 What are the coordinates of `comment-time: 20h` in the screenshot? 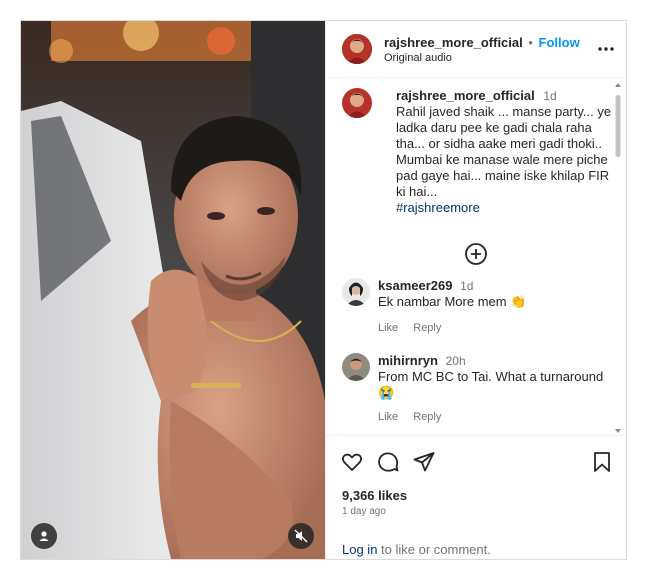 It's located at (455, 361).